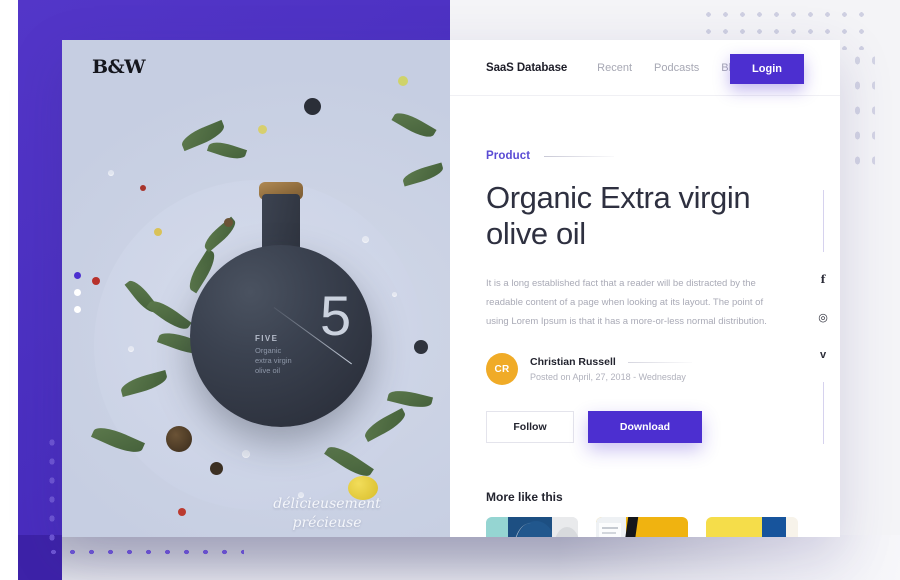 This screenshot has height=580, width=900. Describe the element at coordinates (862, 109) in the screenshot. I see `dot-grid-right-column` at that location.